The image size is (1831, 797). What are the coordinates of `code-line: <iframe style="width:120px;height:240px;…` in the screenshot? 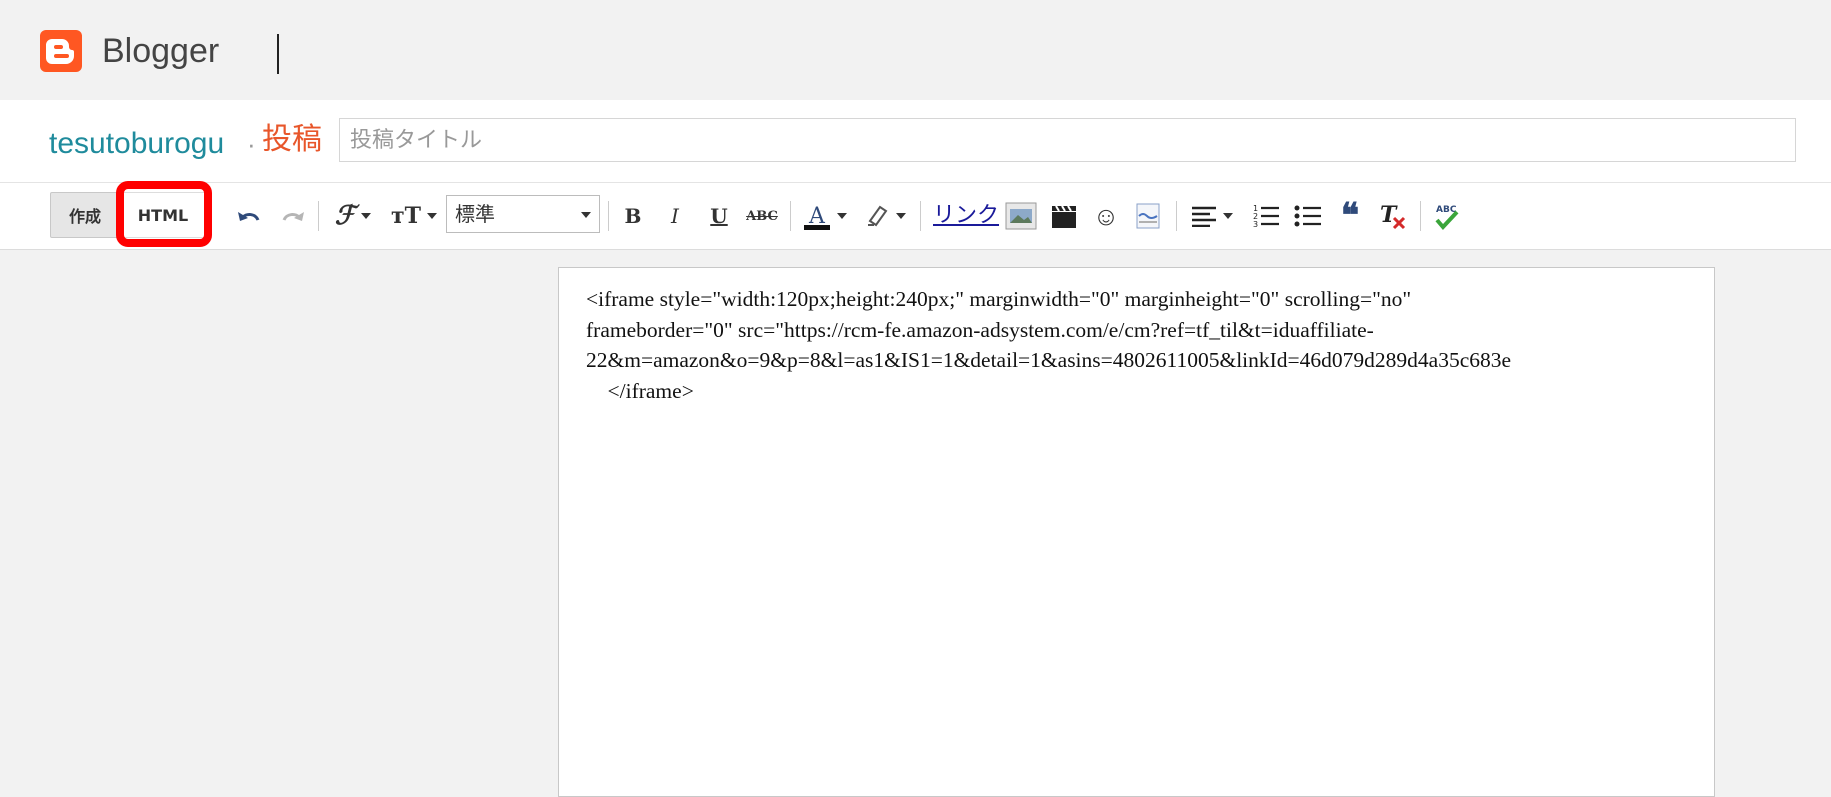 It's located at (999, 299).